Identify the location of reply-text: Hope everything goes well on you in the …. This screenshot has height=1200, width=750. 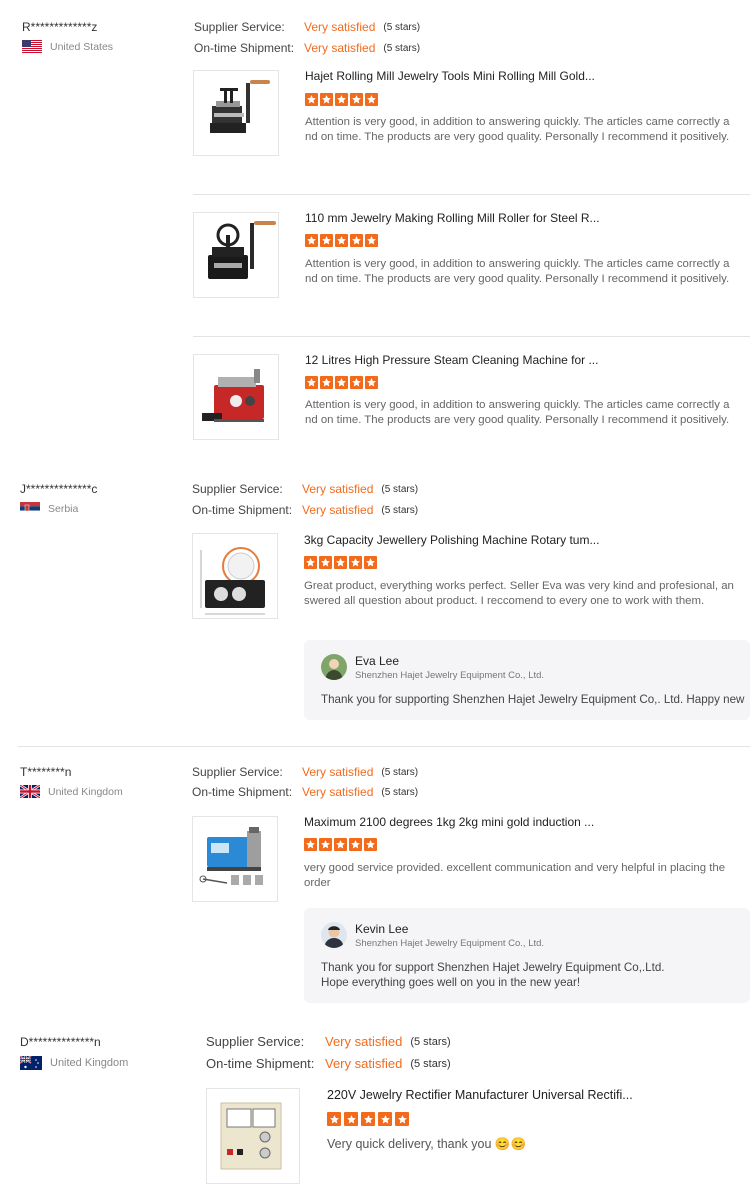
(451, 982).